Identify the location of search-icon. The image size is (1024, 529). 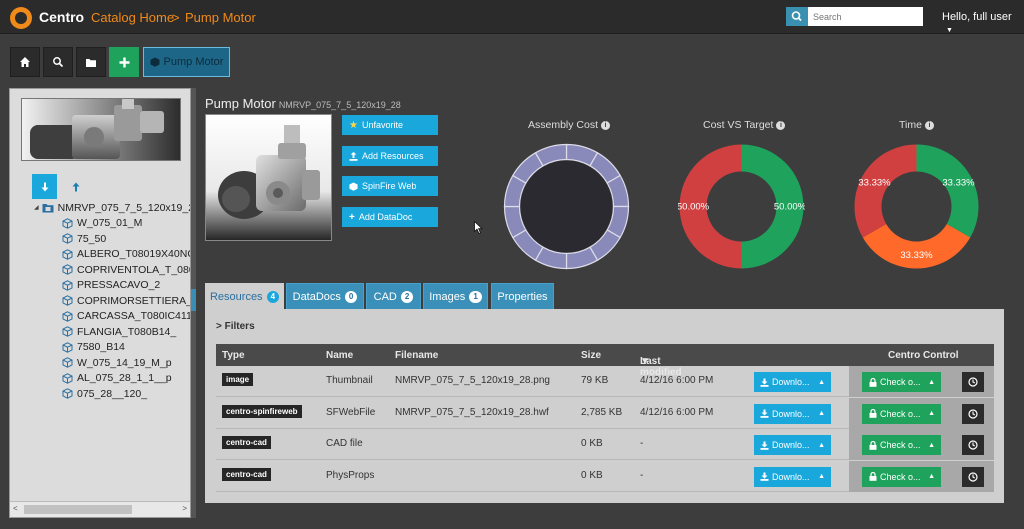
(796, 16).